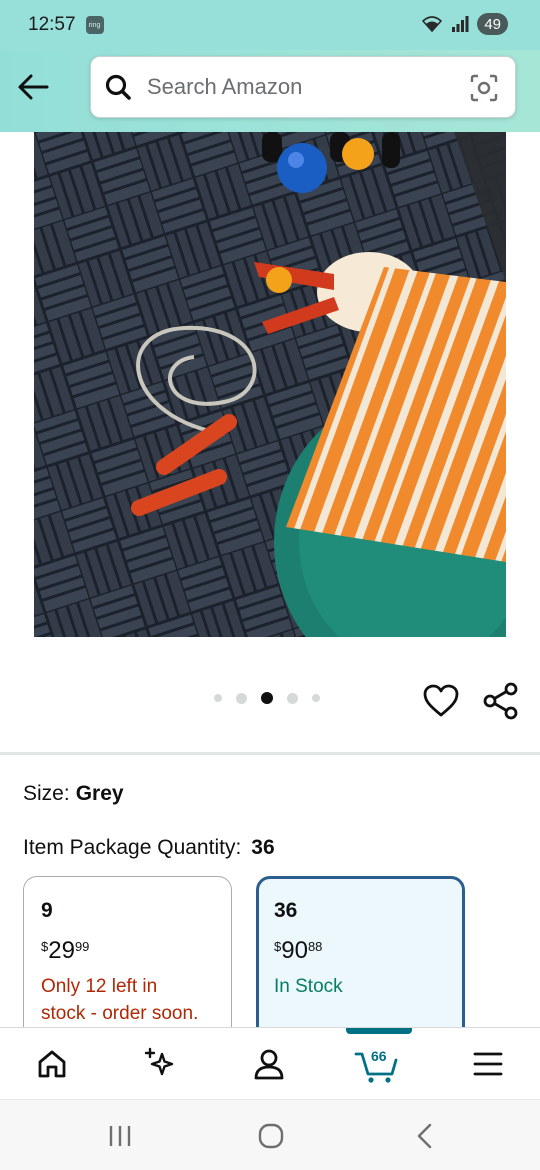 Image resolution: width=540 pixels, height=1170 pixels. I want to click on account-icon, so click(269, 1064).